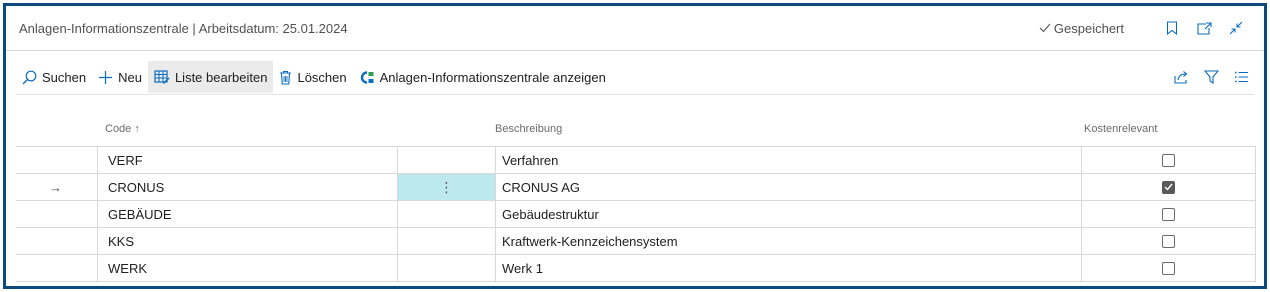  Describe the element at coordinates (322, 77) in the screenshot. I see `delete-label: Löschen` at that location.